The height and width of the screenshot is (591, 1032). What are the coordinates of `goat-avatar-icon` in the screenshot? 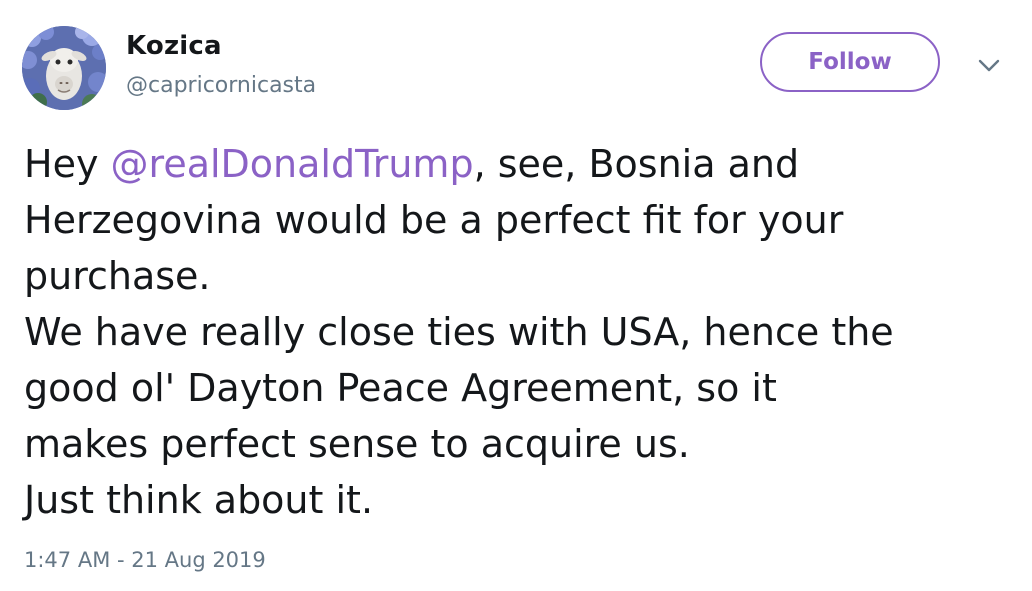 It's located at (64, 68).